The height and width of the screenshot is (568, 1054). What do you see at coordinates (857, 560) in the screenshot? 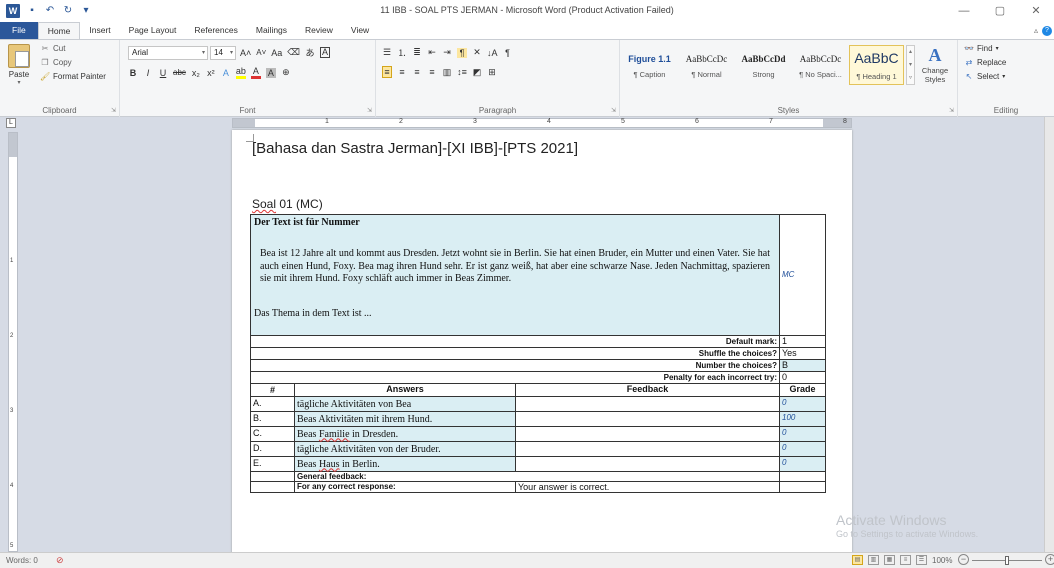
I see `print-layout-icon: ▤` at bounding box center [857, 560].